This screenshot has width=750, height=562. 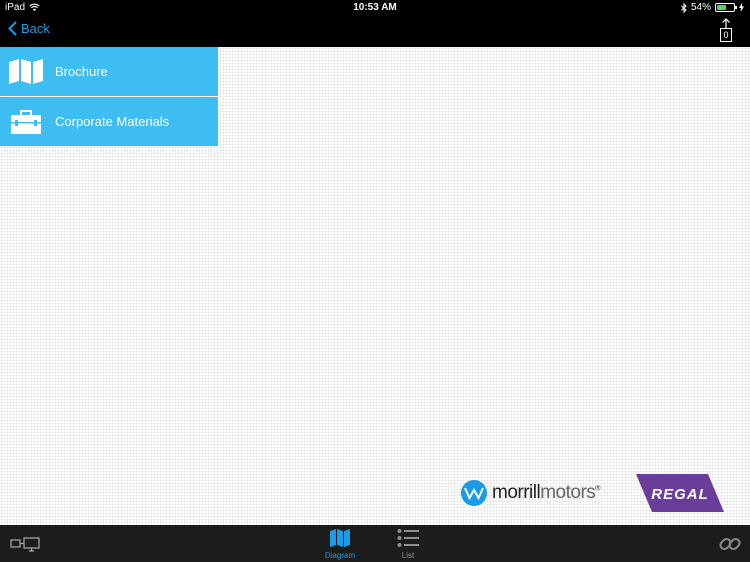 What do you see at coordinates (474, 493) in the screenshot?
I see `morrill-mark-icon` at bounding box center [474, 493].